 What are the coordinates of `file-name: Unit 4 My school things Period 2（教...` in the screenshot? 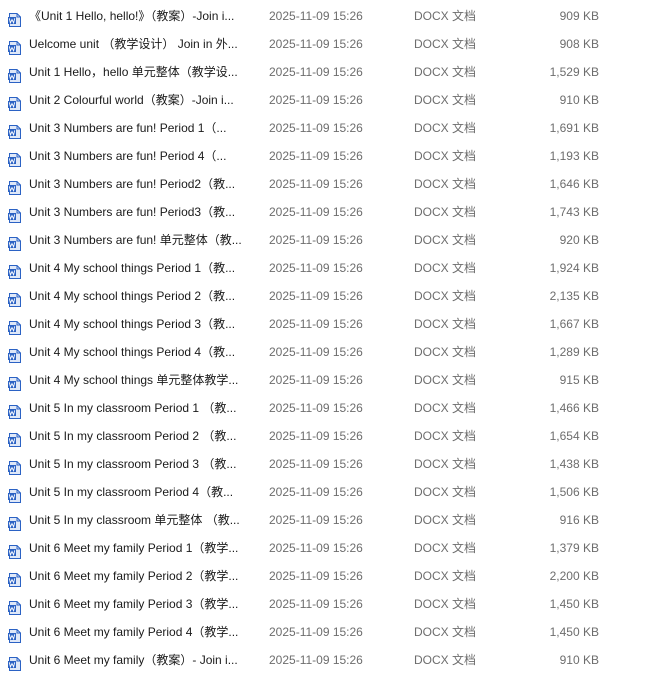 It's located at (132, 296).